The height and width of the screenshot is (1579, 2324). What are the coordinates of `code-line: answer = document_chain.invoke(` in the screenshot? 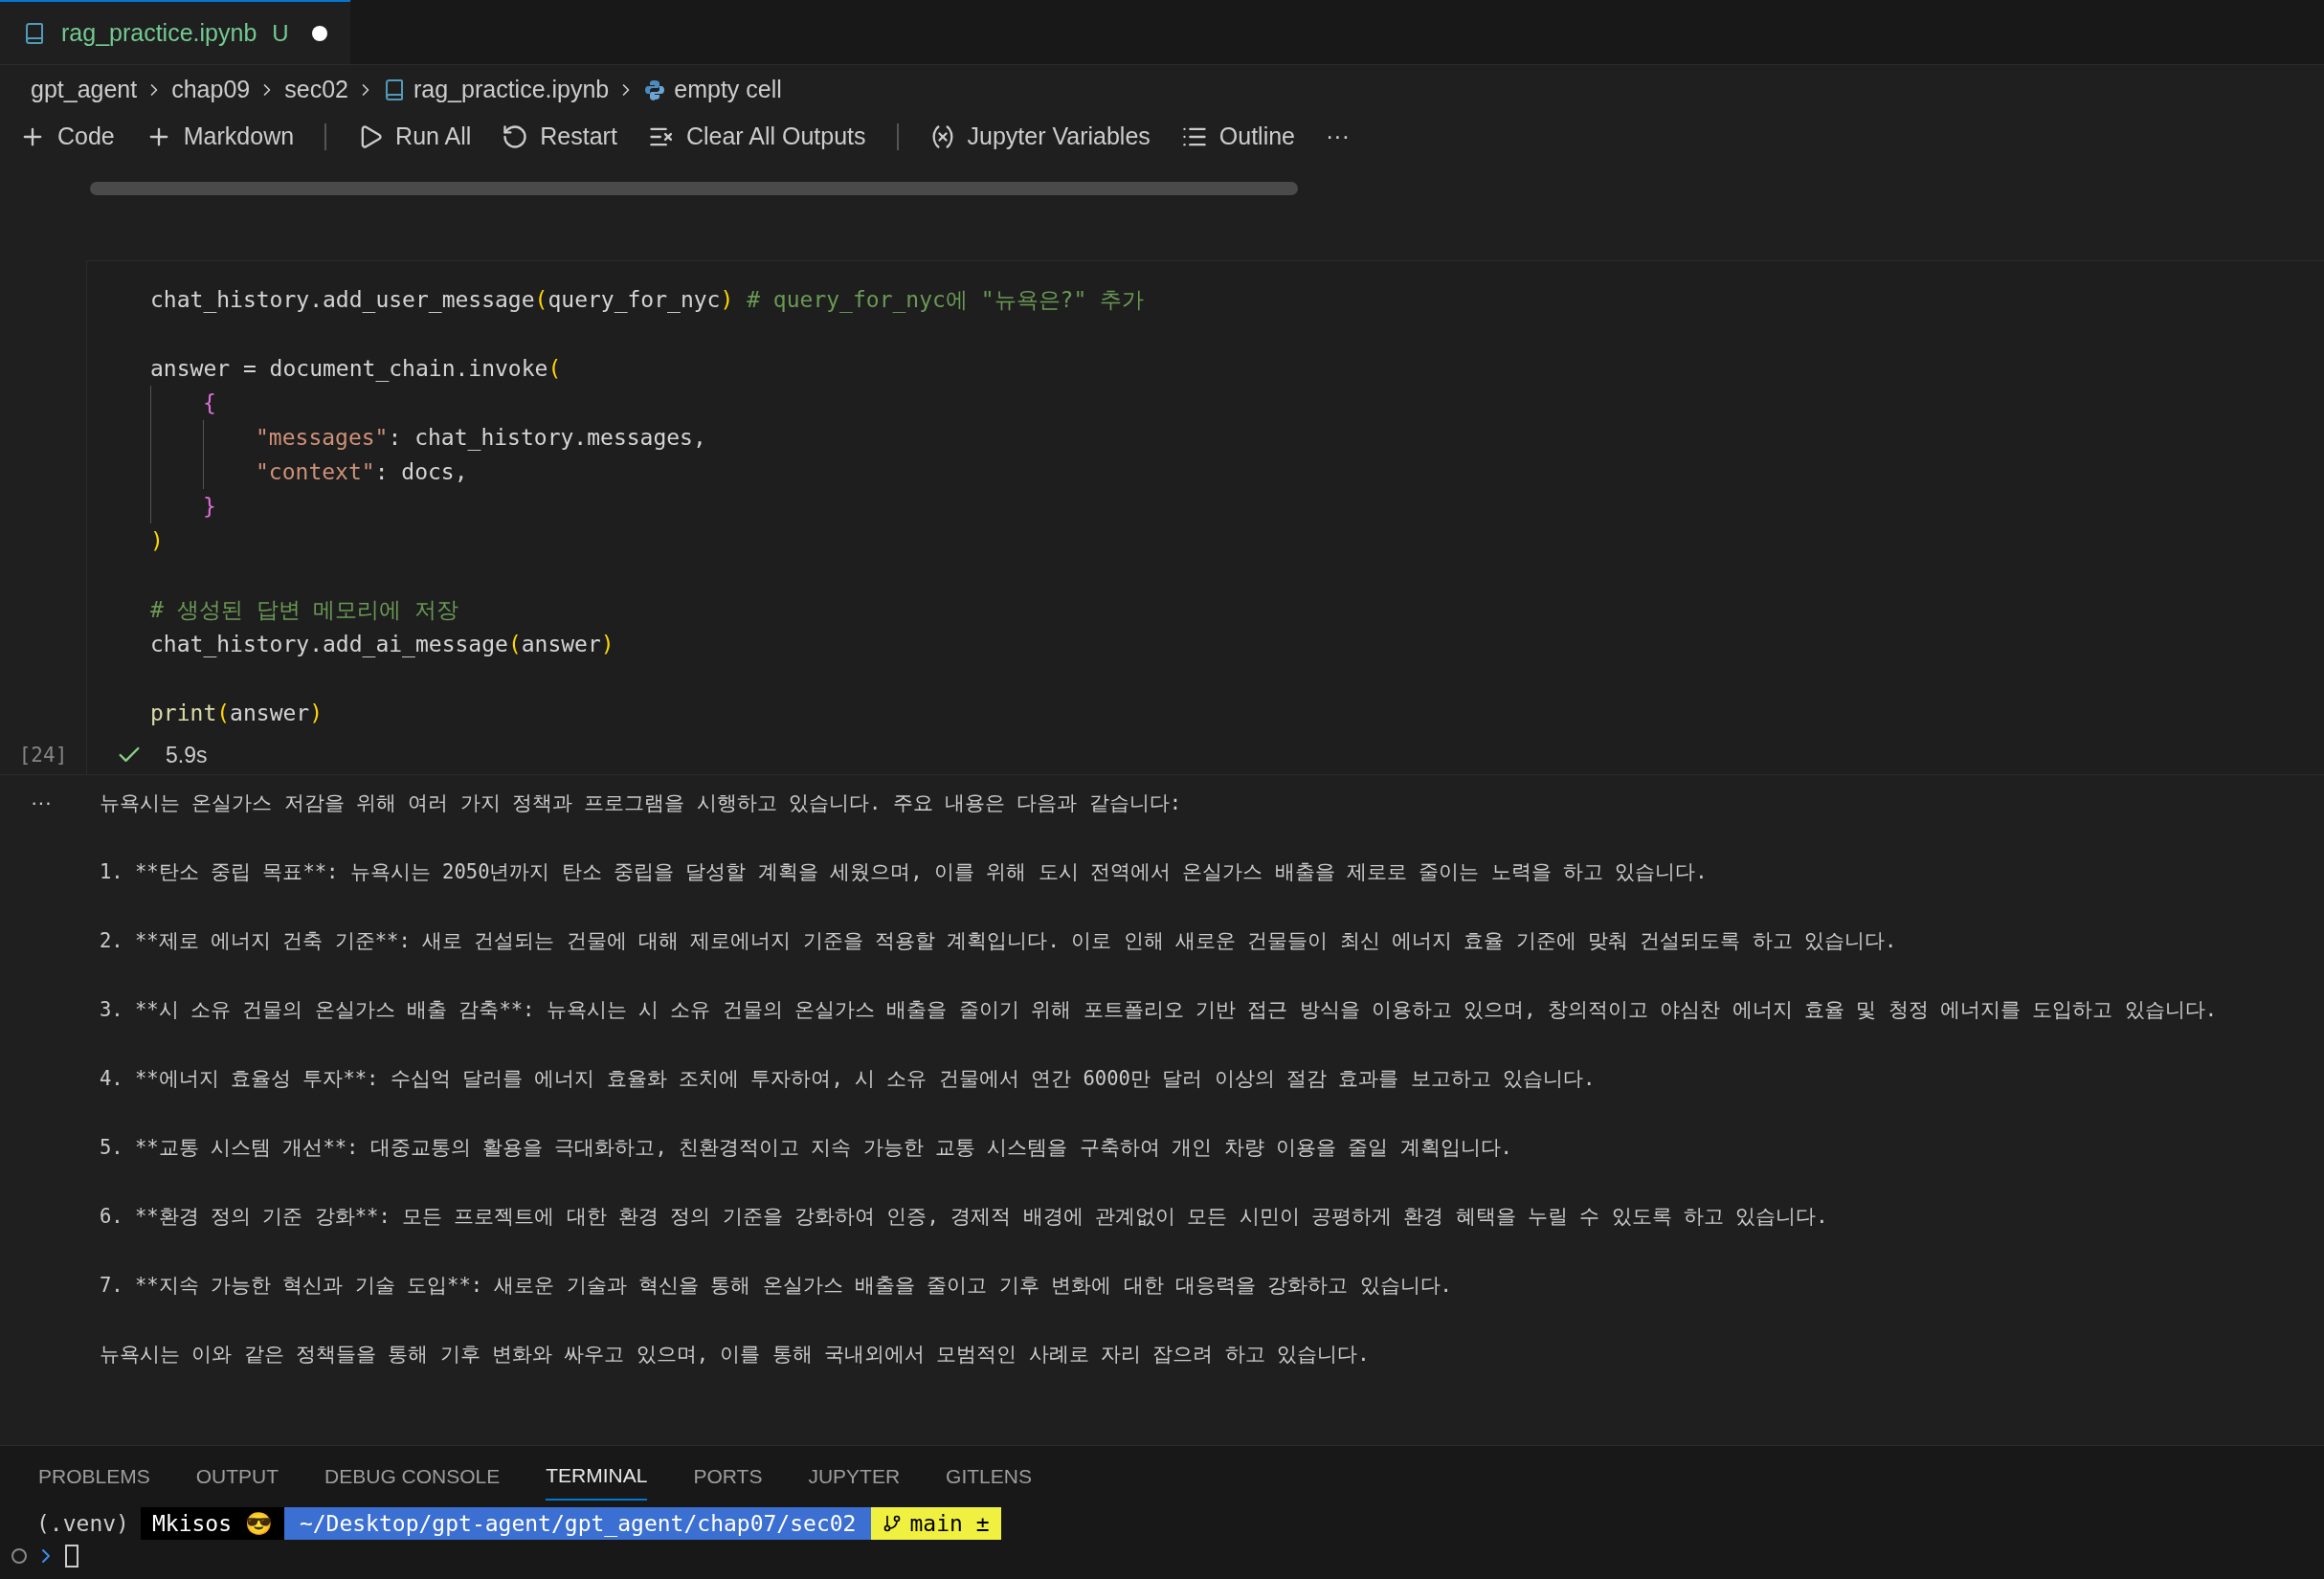 It's located at (356, 369).